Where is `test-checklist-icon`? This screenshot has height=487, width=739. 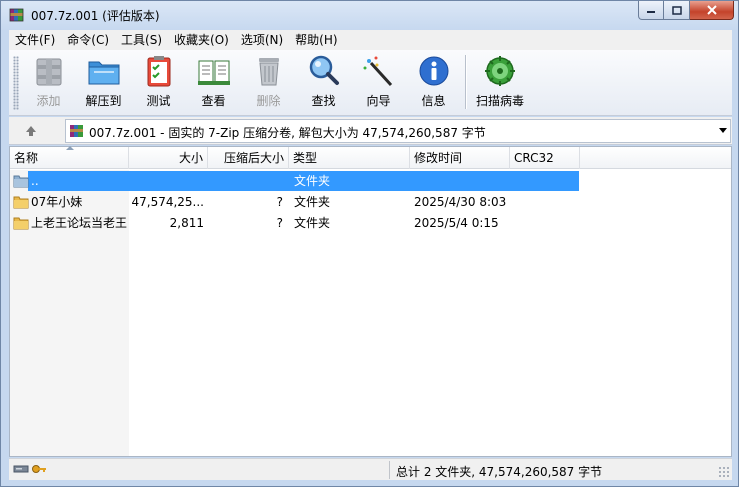 test-checklist-icon is located at coordinates (158, 71).